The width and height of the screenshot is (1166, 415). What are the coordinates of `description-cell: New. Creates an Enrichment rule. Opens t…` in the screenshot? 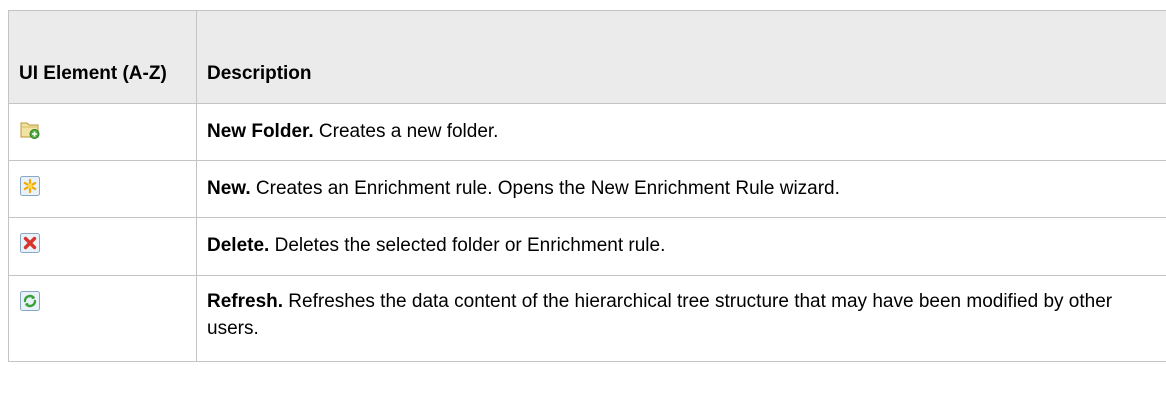 It's located at (681, 189).